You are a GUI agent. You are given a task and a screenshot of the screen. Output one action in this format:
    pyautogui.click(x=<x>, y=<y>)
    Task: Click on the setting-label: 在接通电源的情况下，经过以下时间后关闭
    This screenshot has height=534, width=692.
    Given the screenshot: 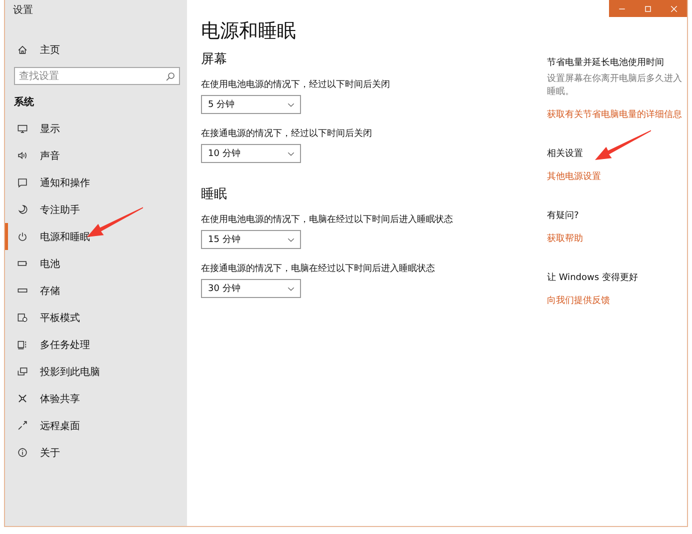 What is the action you would take?
    pyautogui.click(x=287, y=134)
    